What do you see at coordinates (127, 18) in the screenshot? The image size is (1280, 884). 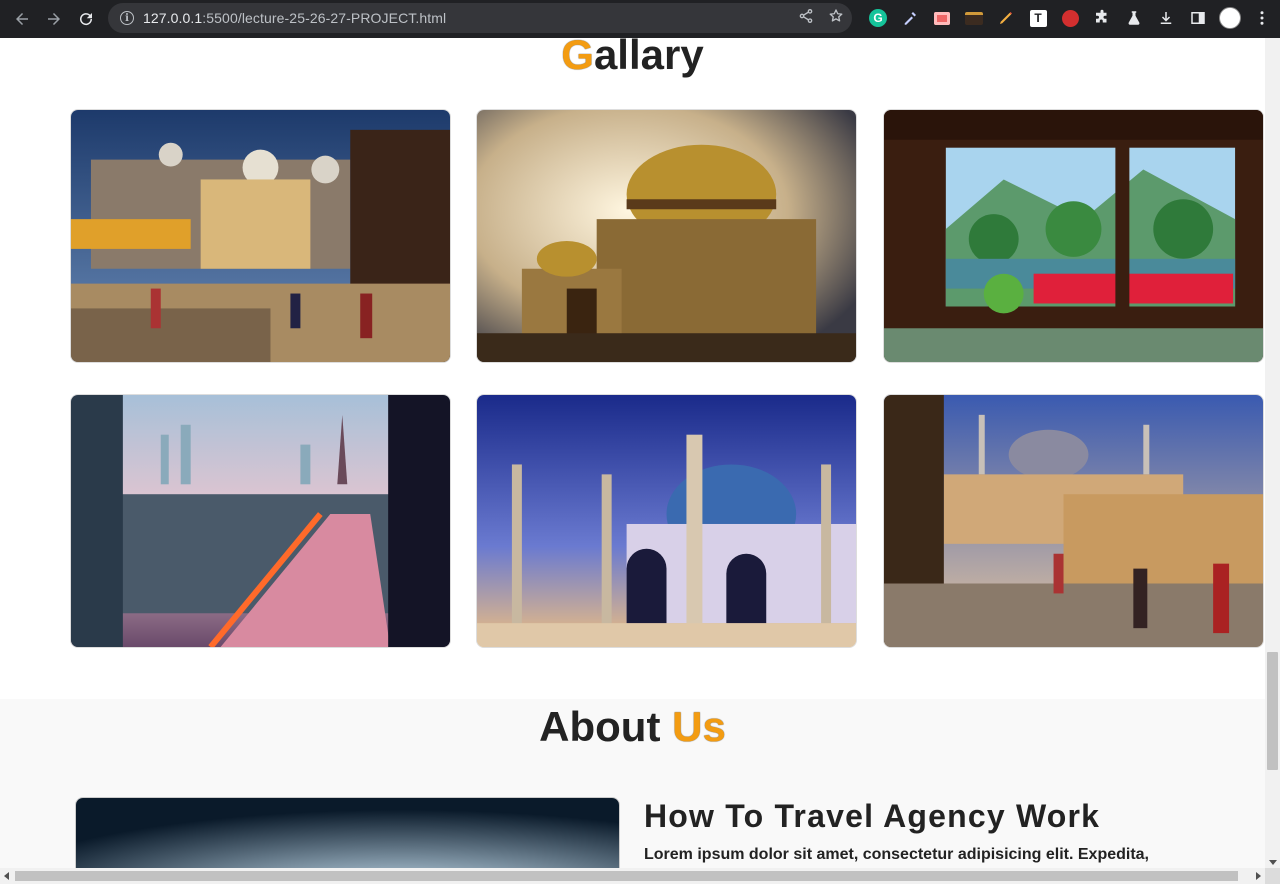 I see `site-info-icon: i` at bounding box center [127, 18].